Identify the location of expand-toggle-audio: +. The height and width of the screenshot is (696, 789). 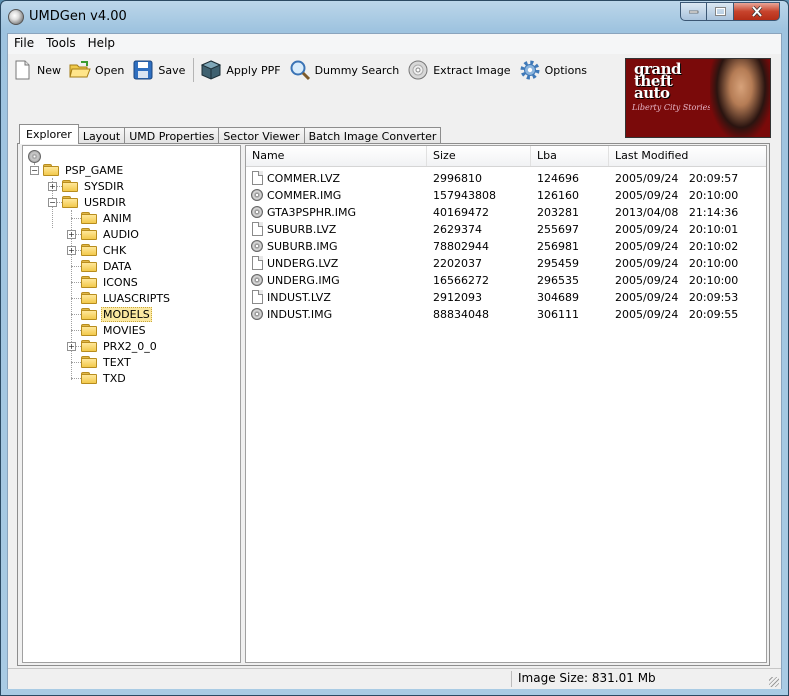
(71, 234).